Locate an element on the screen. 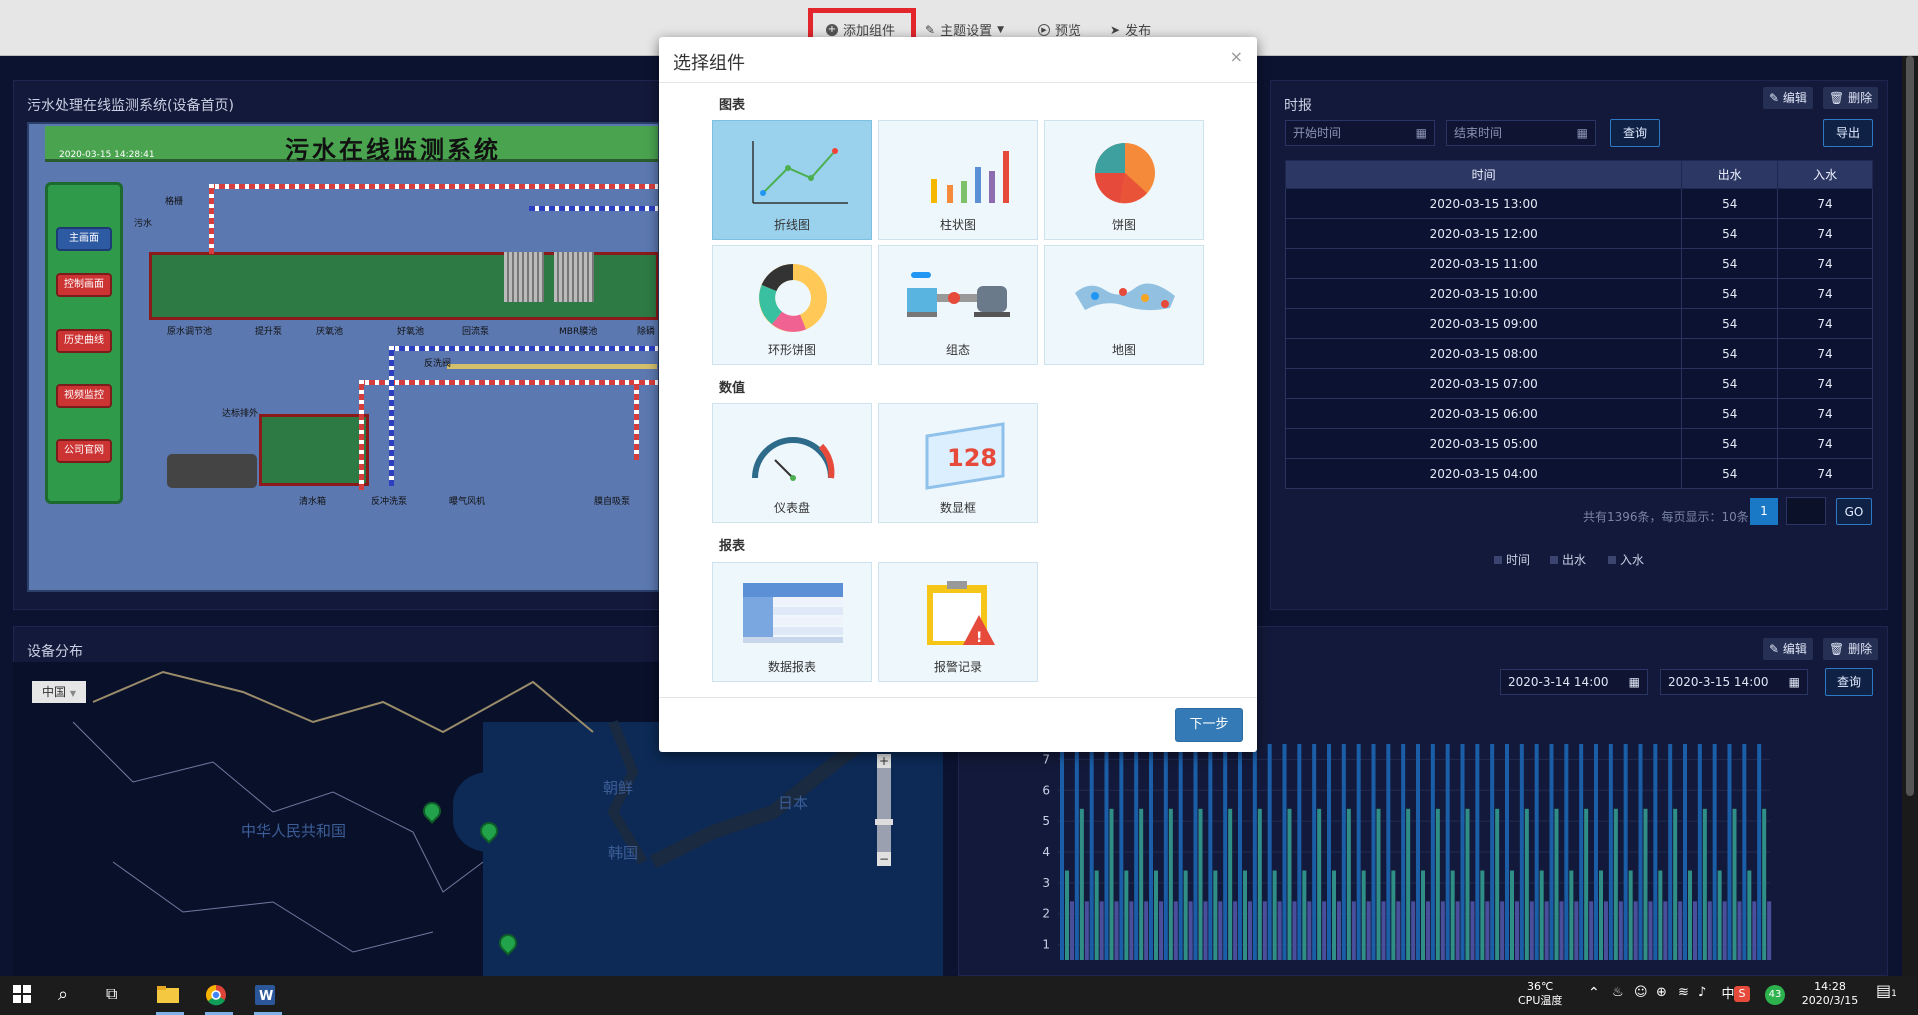  badge-counter: 43 is located at coordinates (1775, 995).